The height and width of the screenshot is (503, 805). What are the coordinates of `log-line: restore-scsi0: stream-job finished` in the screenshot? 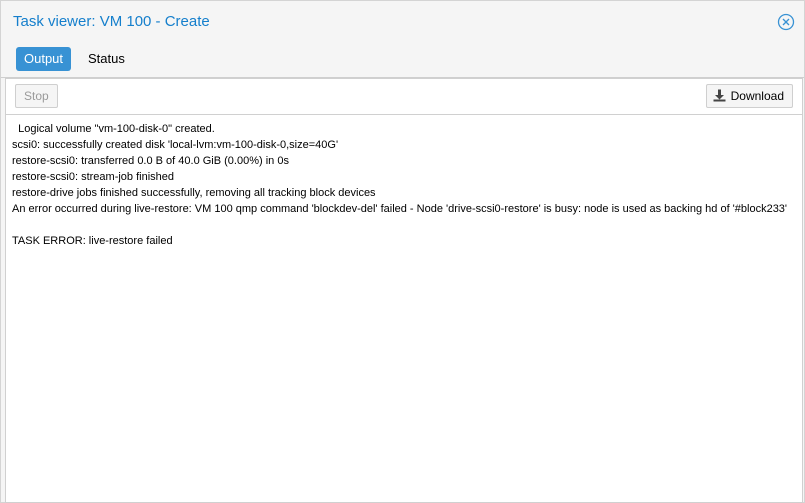 It's located at (93, 177).